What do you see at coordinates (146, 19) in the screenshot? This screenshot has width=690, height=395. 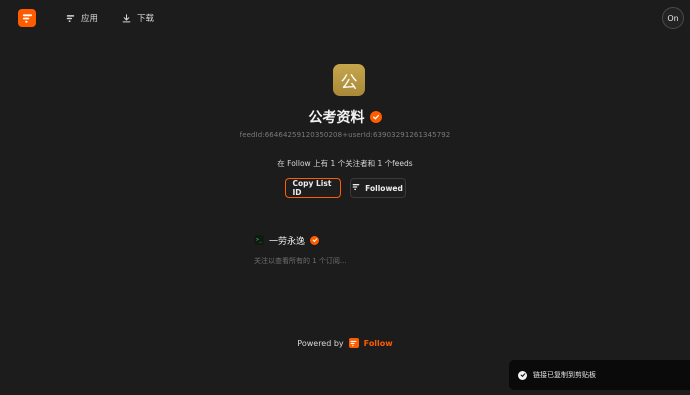 I see `nav-download-label: 下载` at bounding box center [146, 19].